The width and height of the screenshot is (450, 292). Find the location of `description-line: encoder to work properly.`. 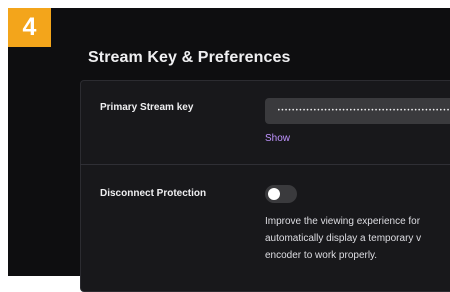

description-line: encoder to work properly. is located at coordinates (321, 255).